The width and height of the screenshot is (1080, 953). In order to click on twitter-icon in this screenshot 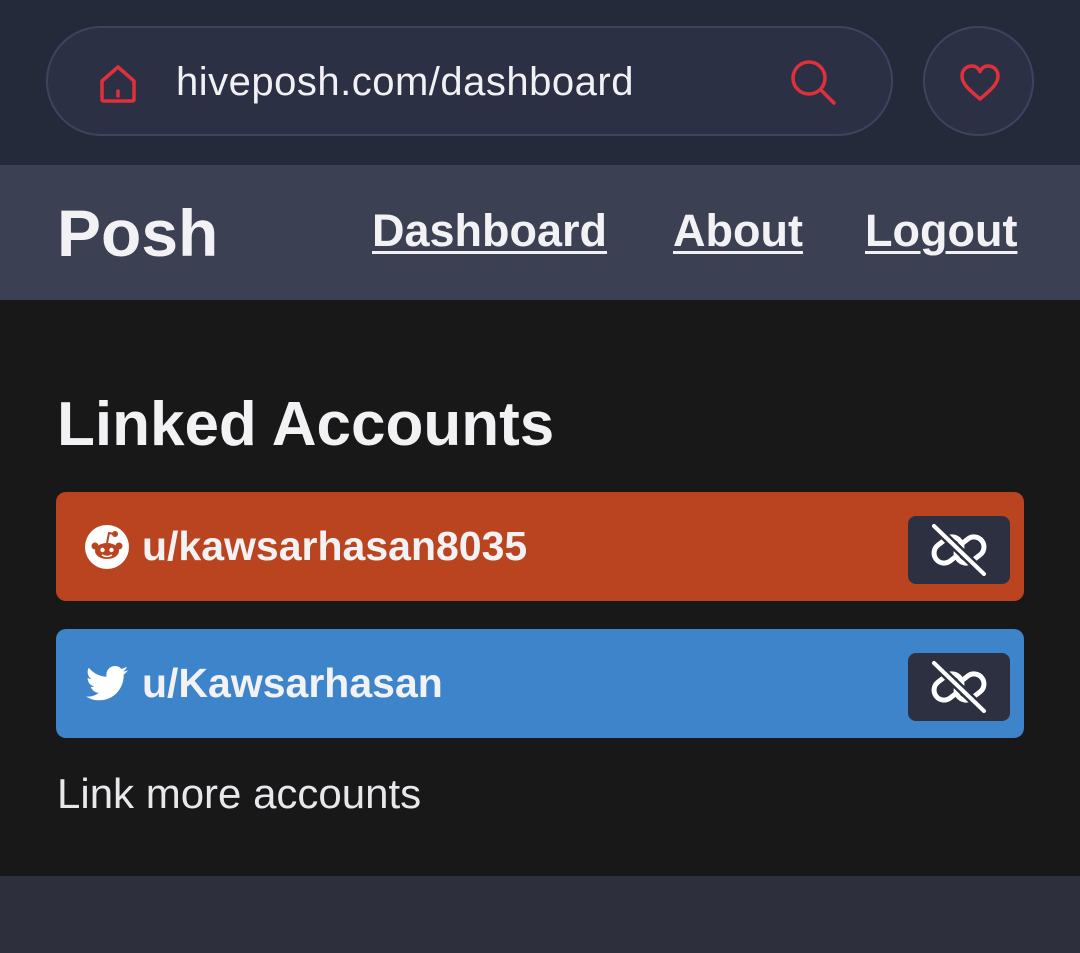, I will do `click(107, 684)`.